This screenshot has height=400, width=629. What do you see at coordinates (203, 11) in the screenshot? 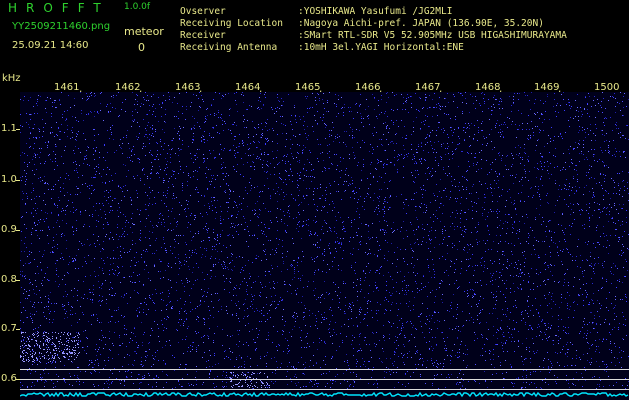
I see `info-key: Ovserver` at bounding box center [203, 11].